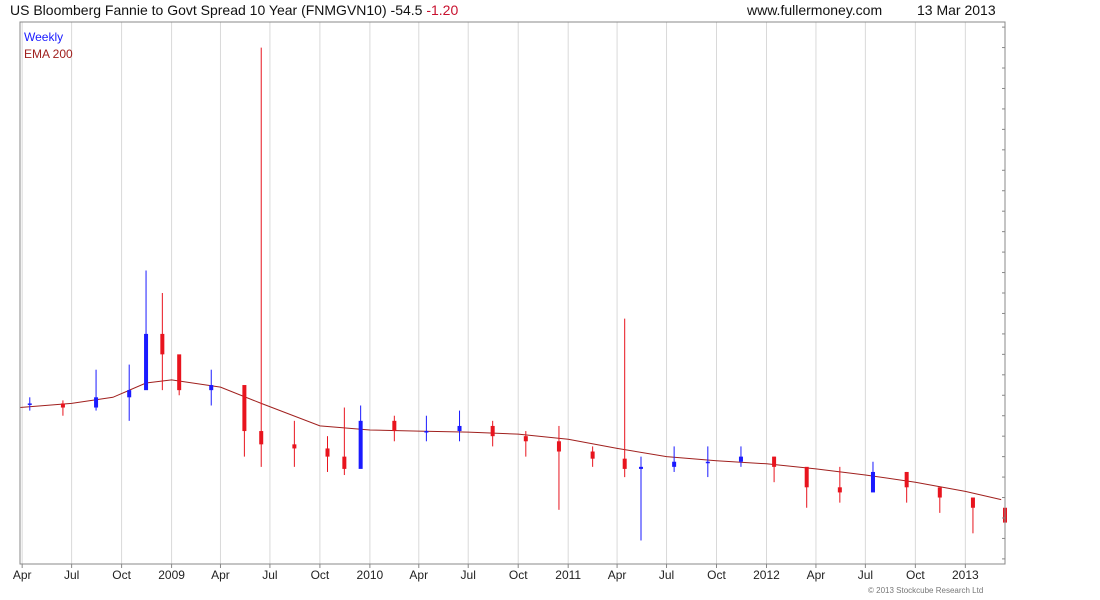 This screenshot has width=1100, height=600. I want to click on legend-ema: EMA 200, so click(48, 54).